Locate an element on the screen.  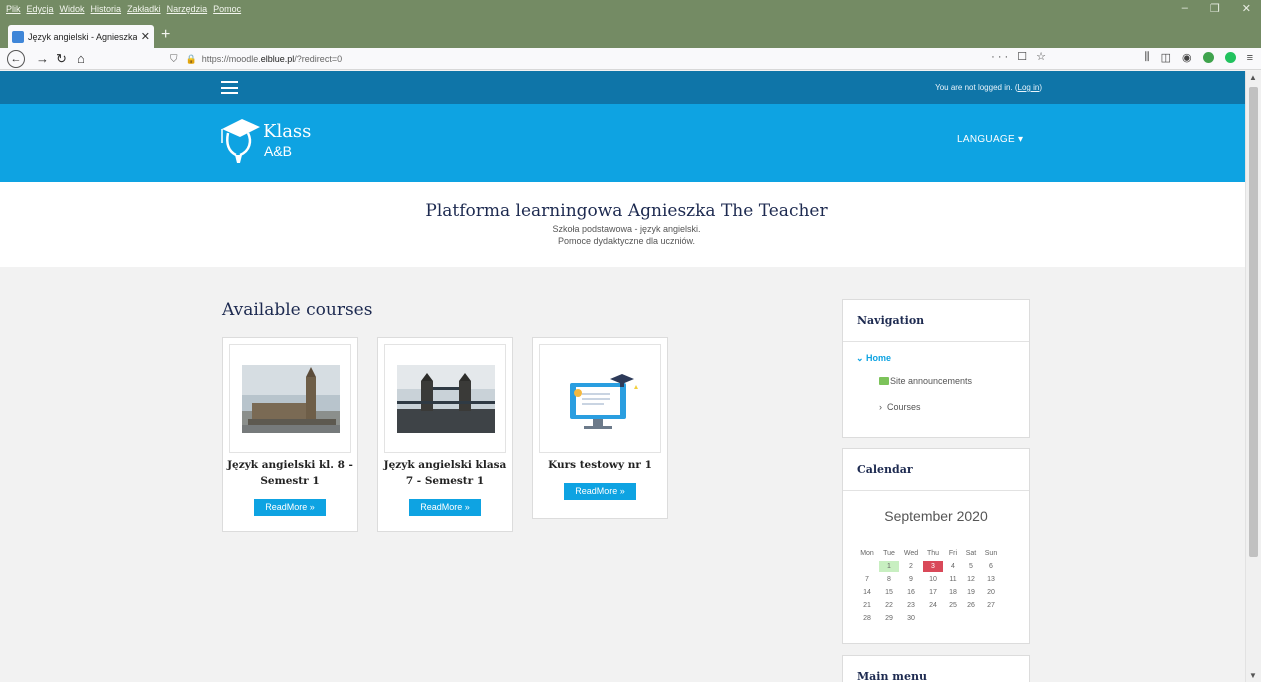
calendar-day: 28 is located at coordinates (867, 618).